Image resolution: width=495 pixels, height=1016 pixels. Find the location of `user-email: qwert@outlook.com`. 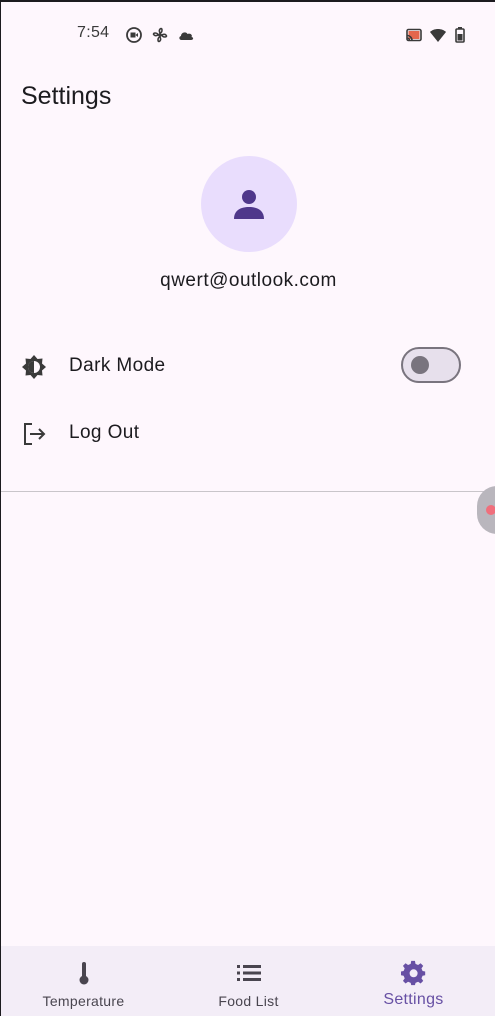

user-email: qwert@outlook.com is located at coordinates (248, 280).